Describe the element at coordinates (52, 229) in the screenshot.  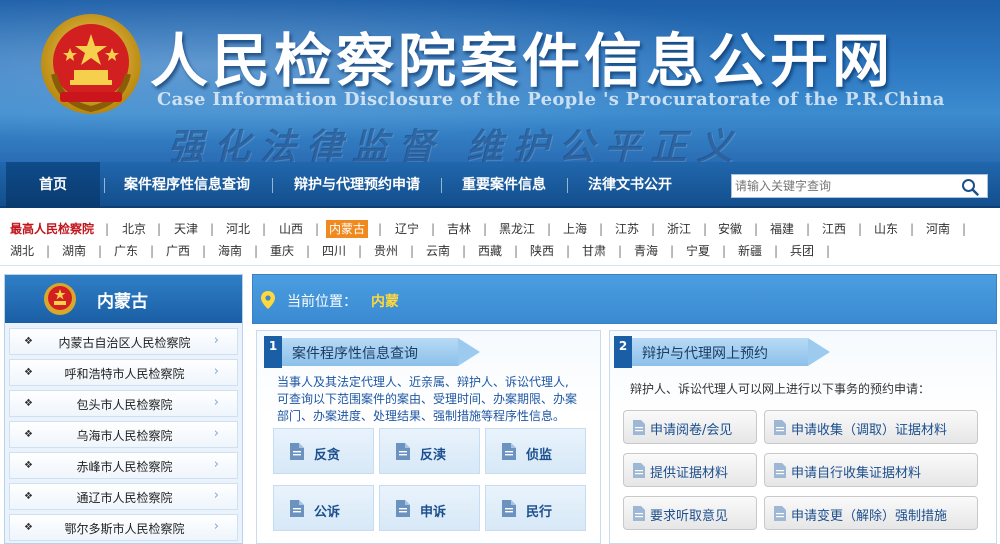
I see `region-link: 最高人民检察院` at that location.